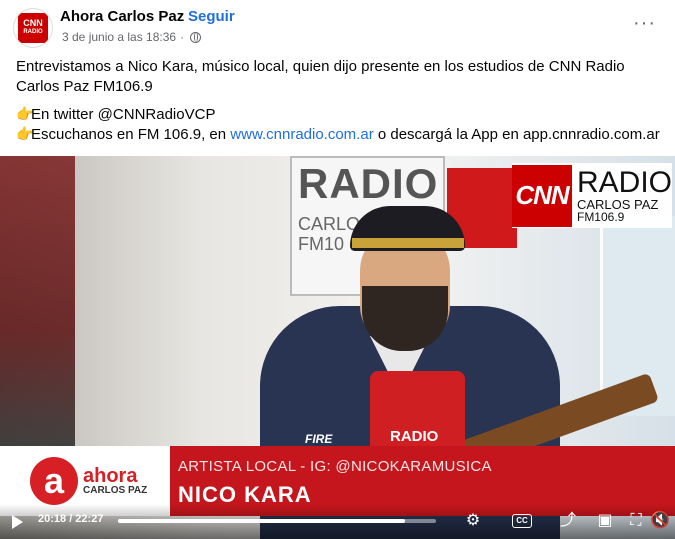 This screenshot has width=675, height=539. What do you see at coordinates (644, 23) in the screenshot?
I see `more-options-icon: ···` at bounding box center [644, 23].